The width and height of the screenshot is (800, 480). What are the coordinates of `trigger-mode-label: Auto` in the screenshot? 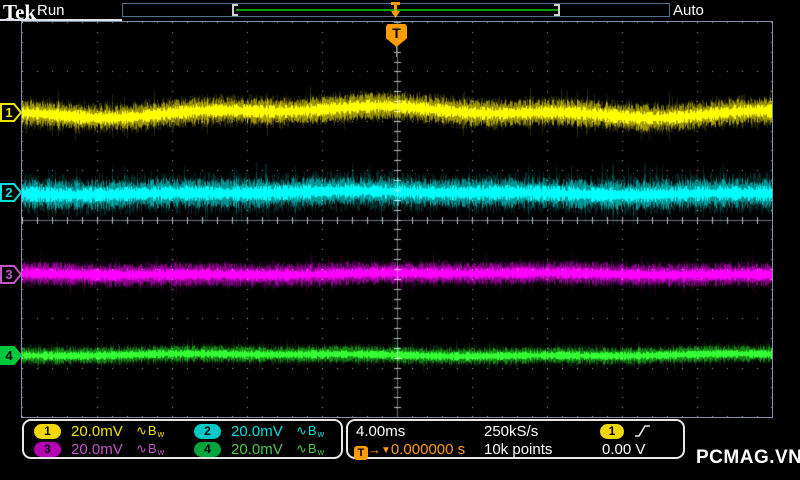 It's located at (688, 10).